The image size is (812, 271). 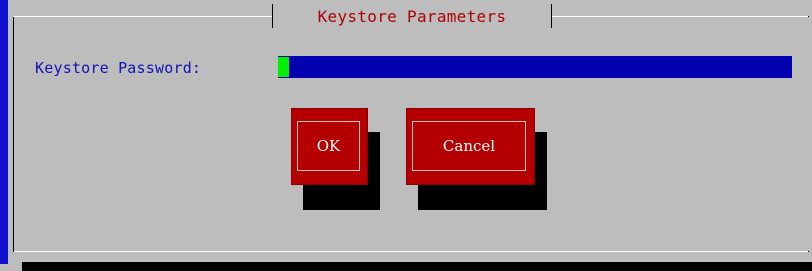 I want to click on ok-button-label: OK, so click(x=328, y=146).